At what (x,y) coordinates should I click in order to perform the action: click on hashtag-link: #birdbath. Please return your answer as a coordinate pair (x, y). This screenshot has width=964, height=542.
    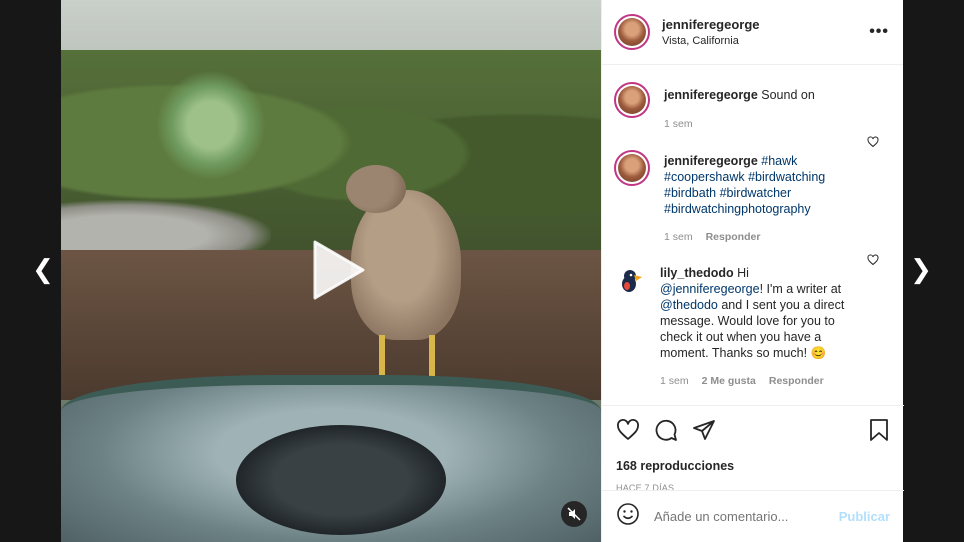
    Looking at the image, I should click on (690, 193).